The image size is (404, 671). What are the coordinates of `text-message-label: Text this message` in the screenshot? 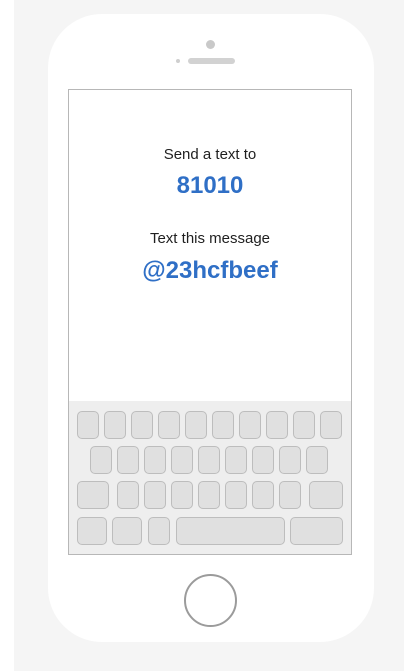 It's located at (210, 238).